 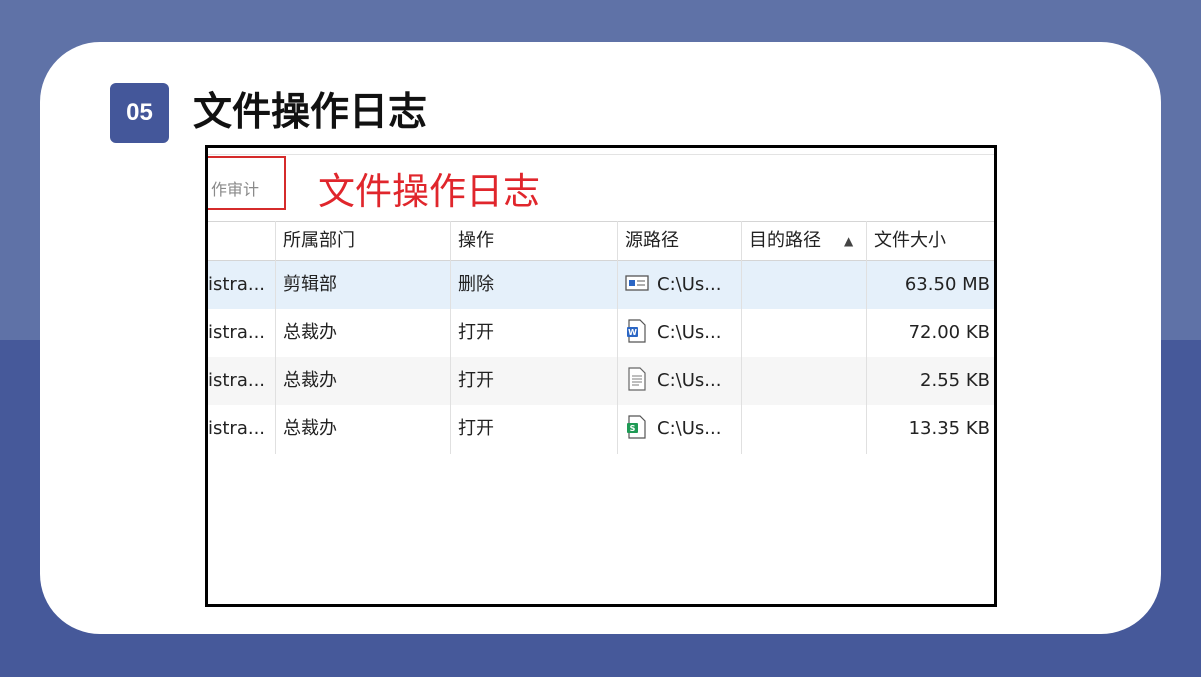 What do you see at coordinates (429, 191) in the screenshot?
I see `annotation-title: 文件操作日志` at bounding box center [429, 191].